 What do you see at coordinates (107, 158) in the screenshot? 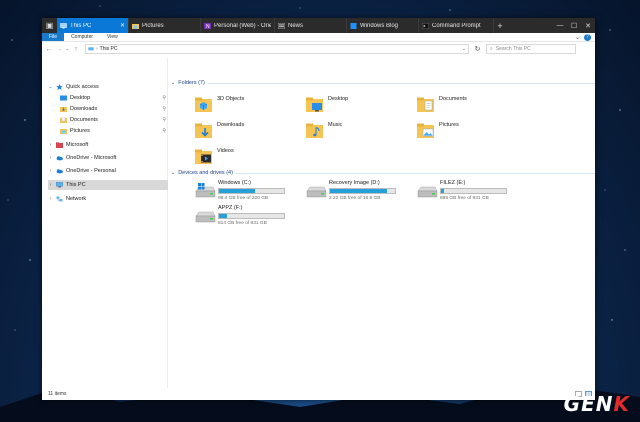
I see `sidebar-item-onedrive-microsoft: › OneDrive - Microsoft` at bounding box center [107, 158].